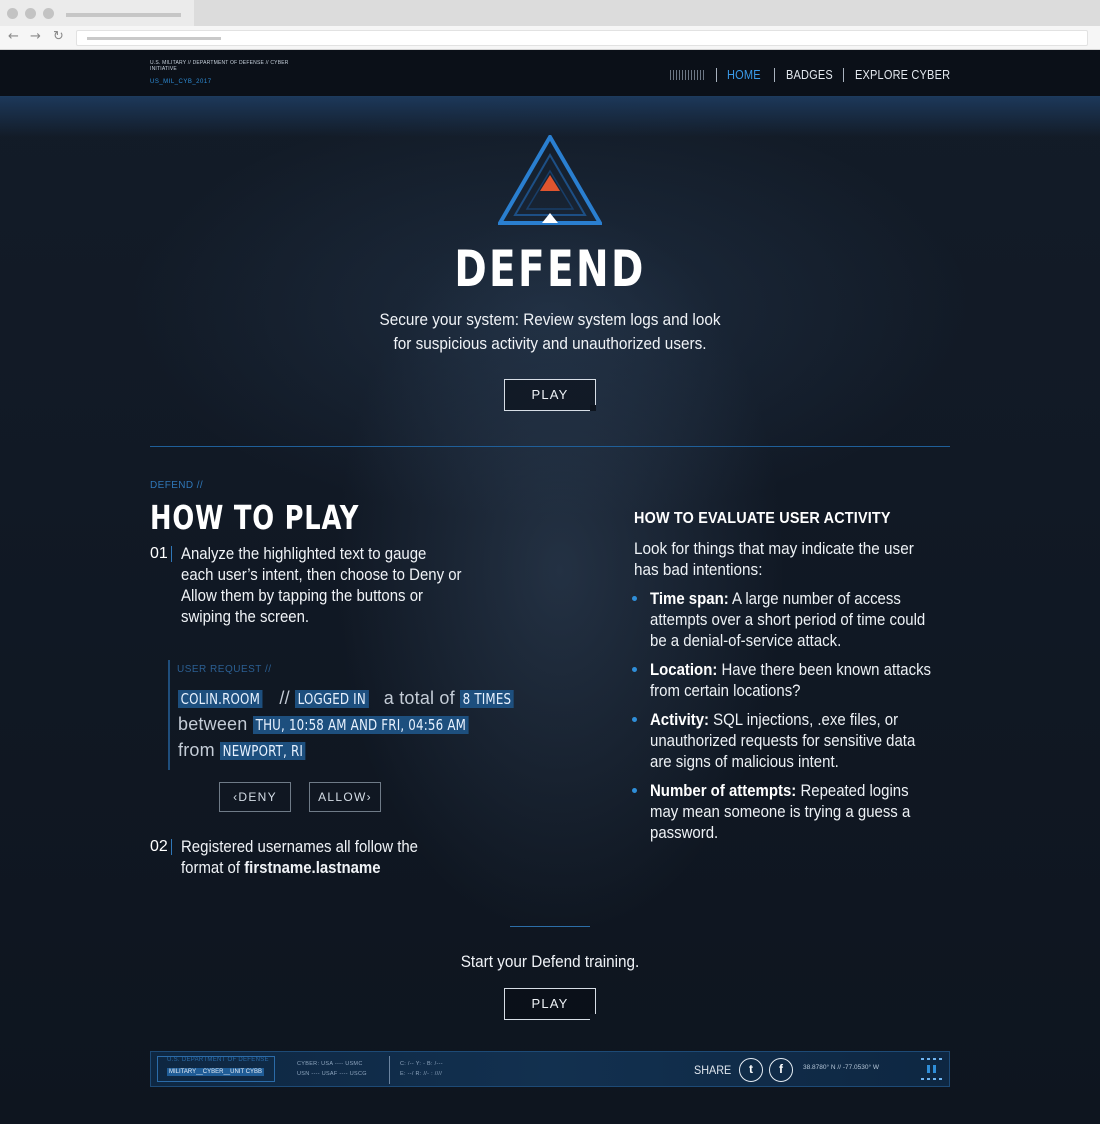 The width and height of the screenshot is (1100, 1124). Describe the element at coordinates (781, 1070) in the screenshot. I see `facebook-icon: f` at that location.